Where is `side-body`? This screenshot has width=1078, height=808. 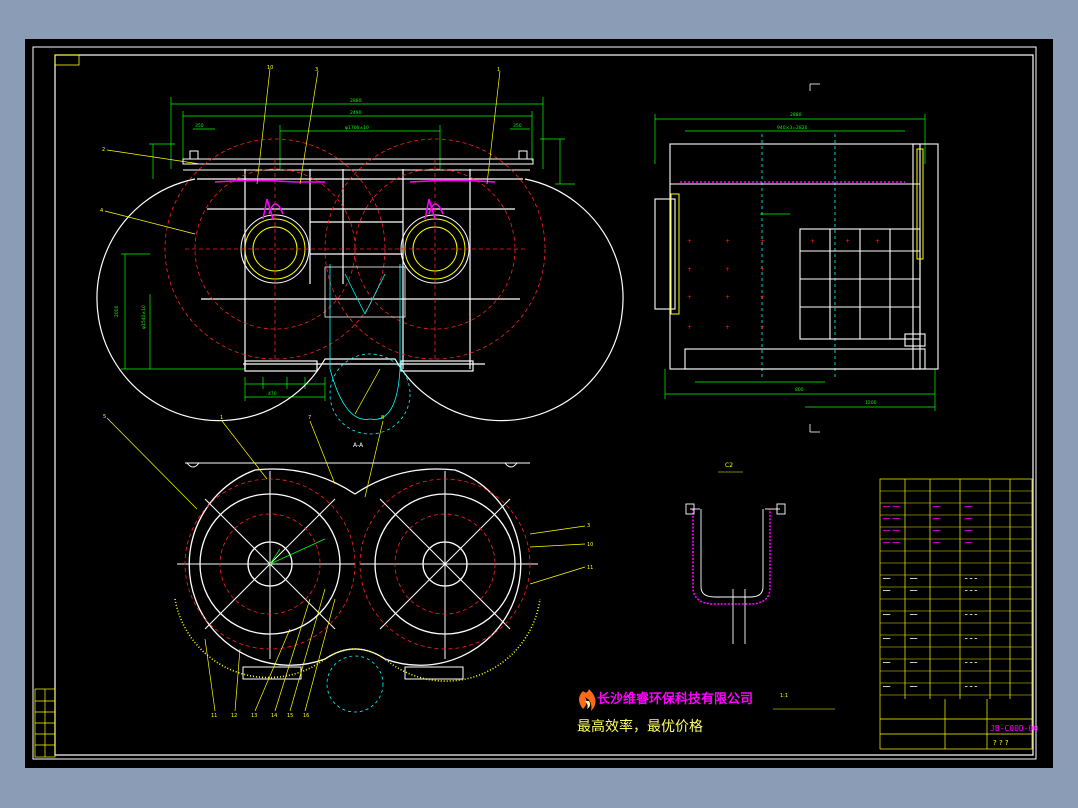 side-body is located at coordinates (796, 256).